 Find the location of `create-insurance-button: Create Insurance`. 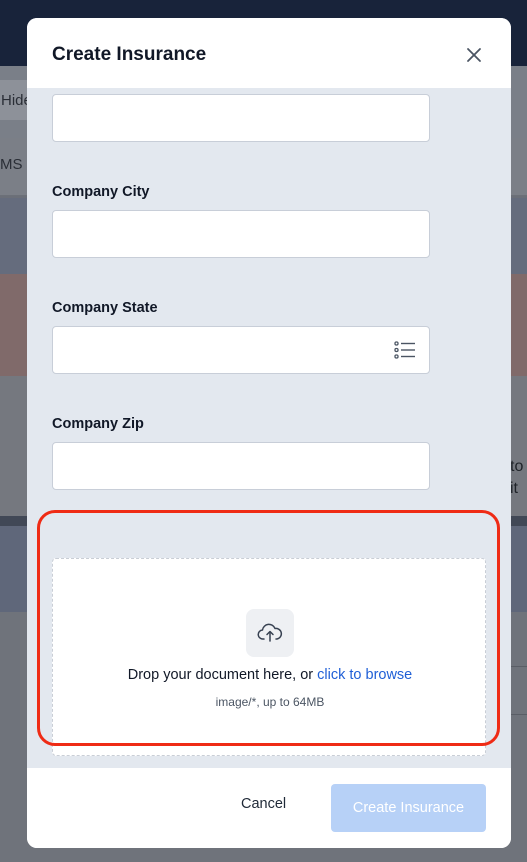

create-insurance-button: Create Insurance is located at coordinates (408, 808).